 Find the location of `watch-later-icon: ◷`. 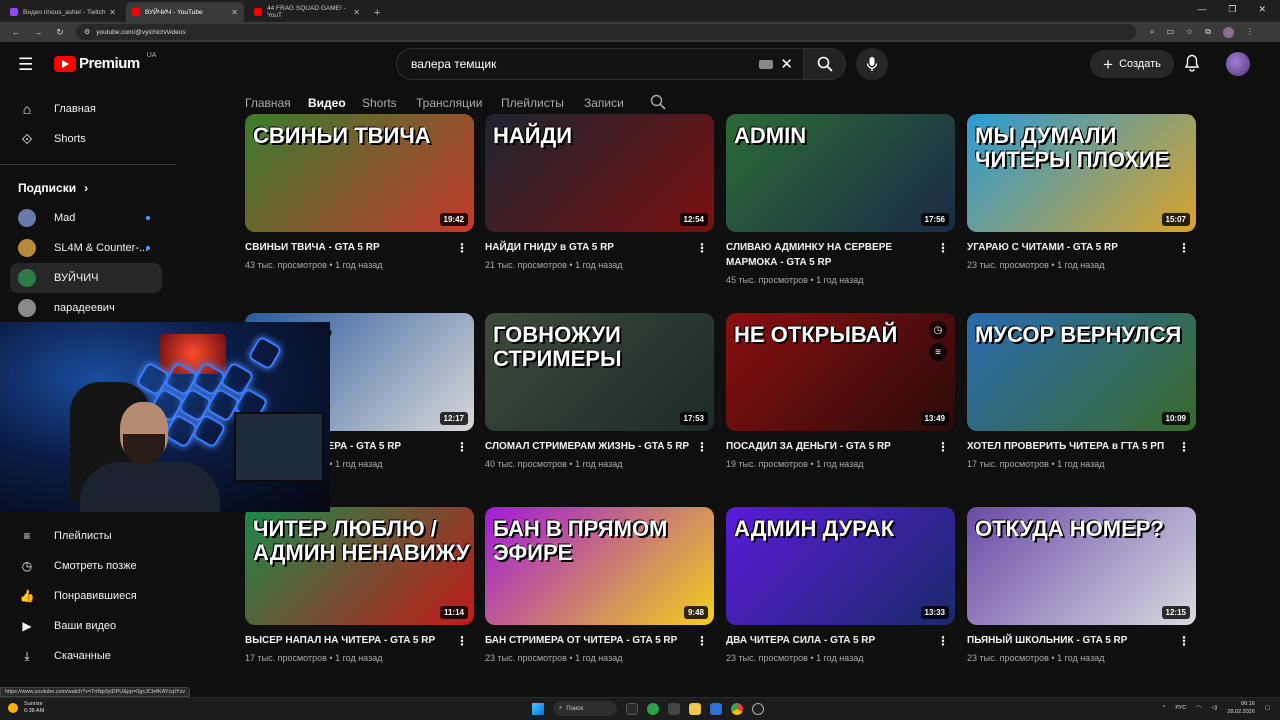

watch-later-icon: ◷ is located at coordinates (938, 330).